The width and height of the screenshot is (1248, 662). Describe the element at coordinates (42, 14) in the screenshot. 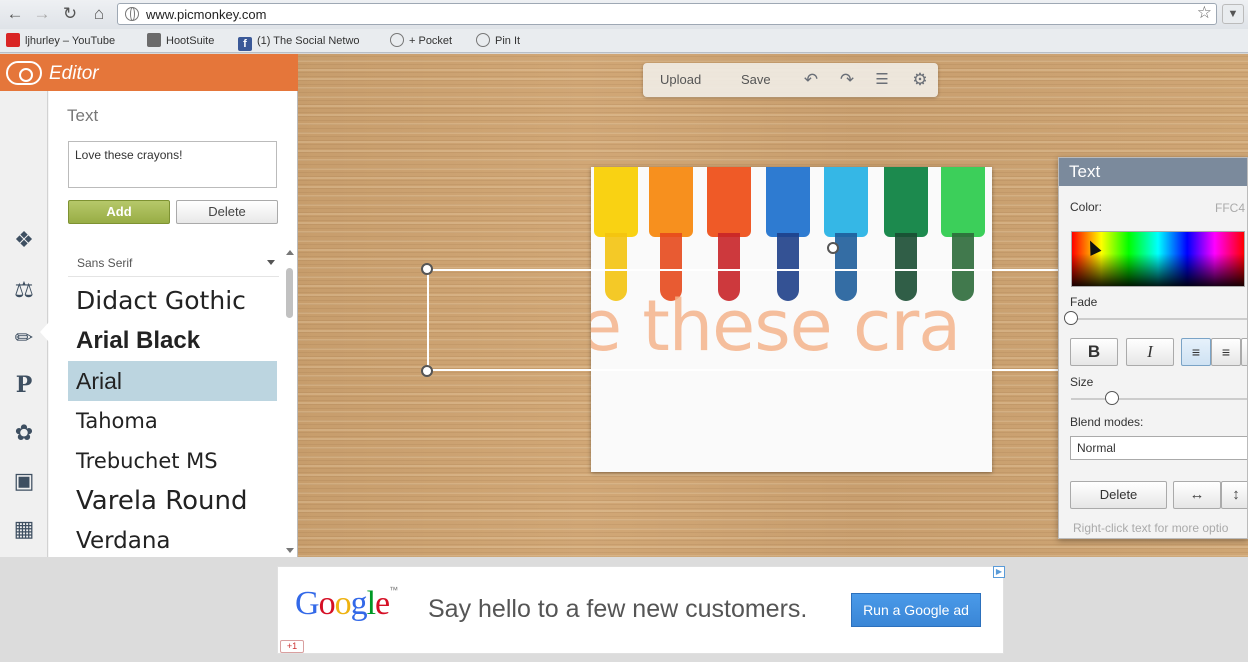

I see `forward-arrow-icon: →` at that location.